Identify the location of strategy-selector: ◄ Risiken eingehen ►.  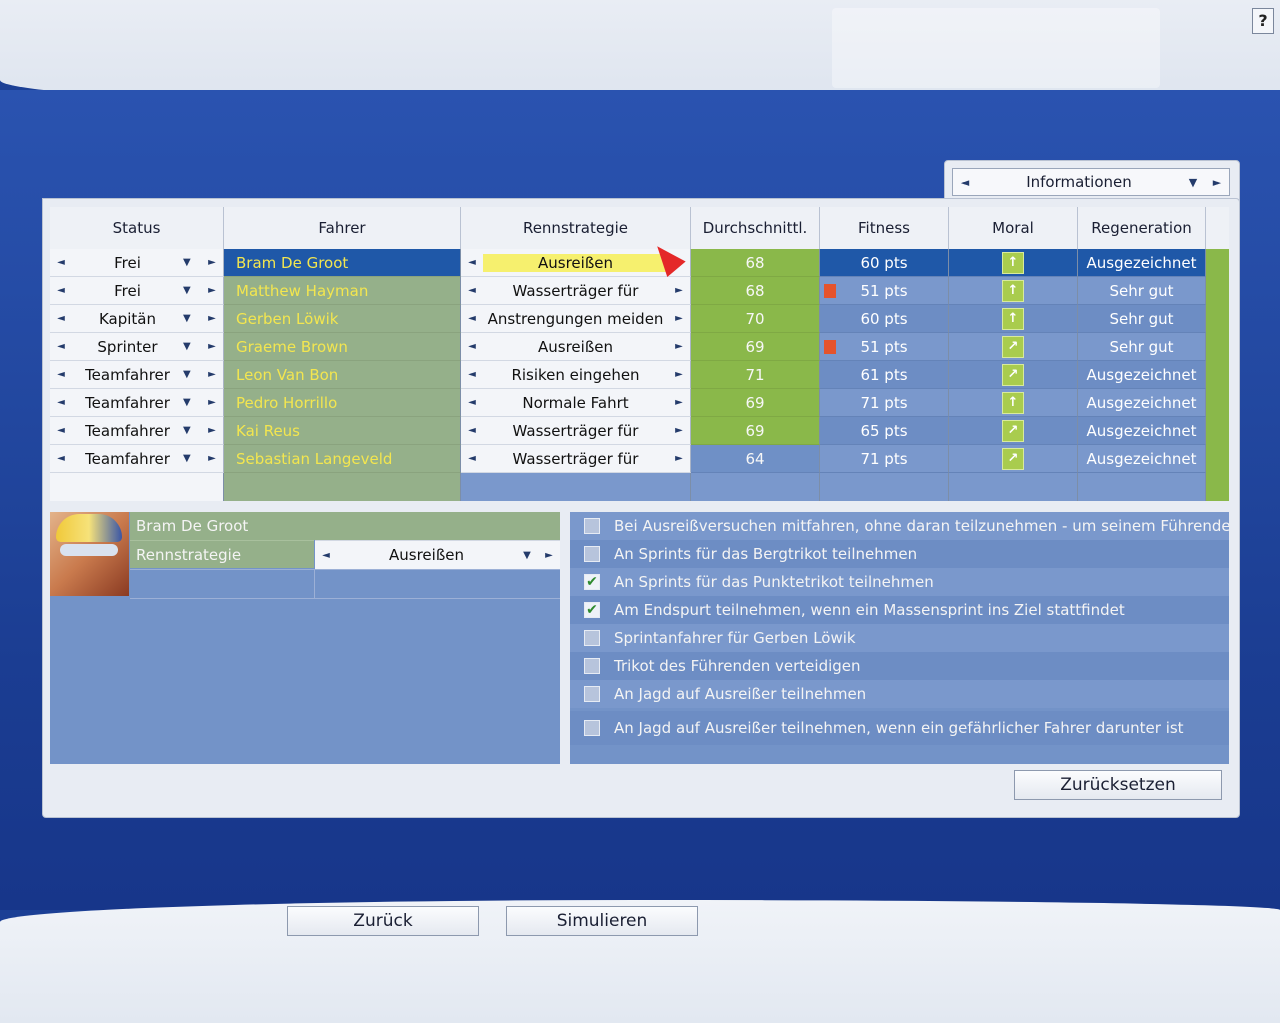
(576, 375).